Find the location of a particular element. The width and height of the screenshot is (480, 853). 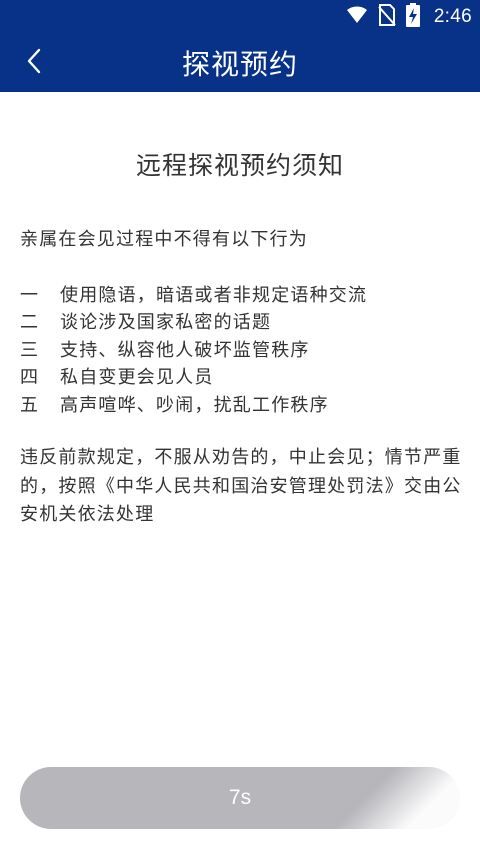

back-button is located at coordinates (34, 63).